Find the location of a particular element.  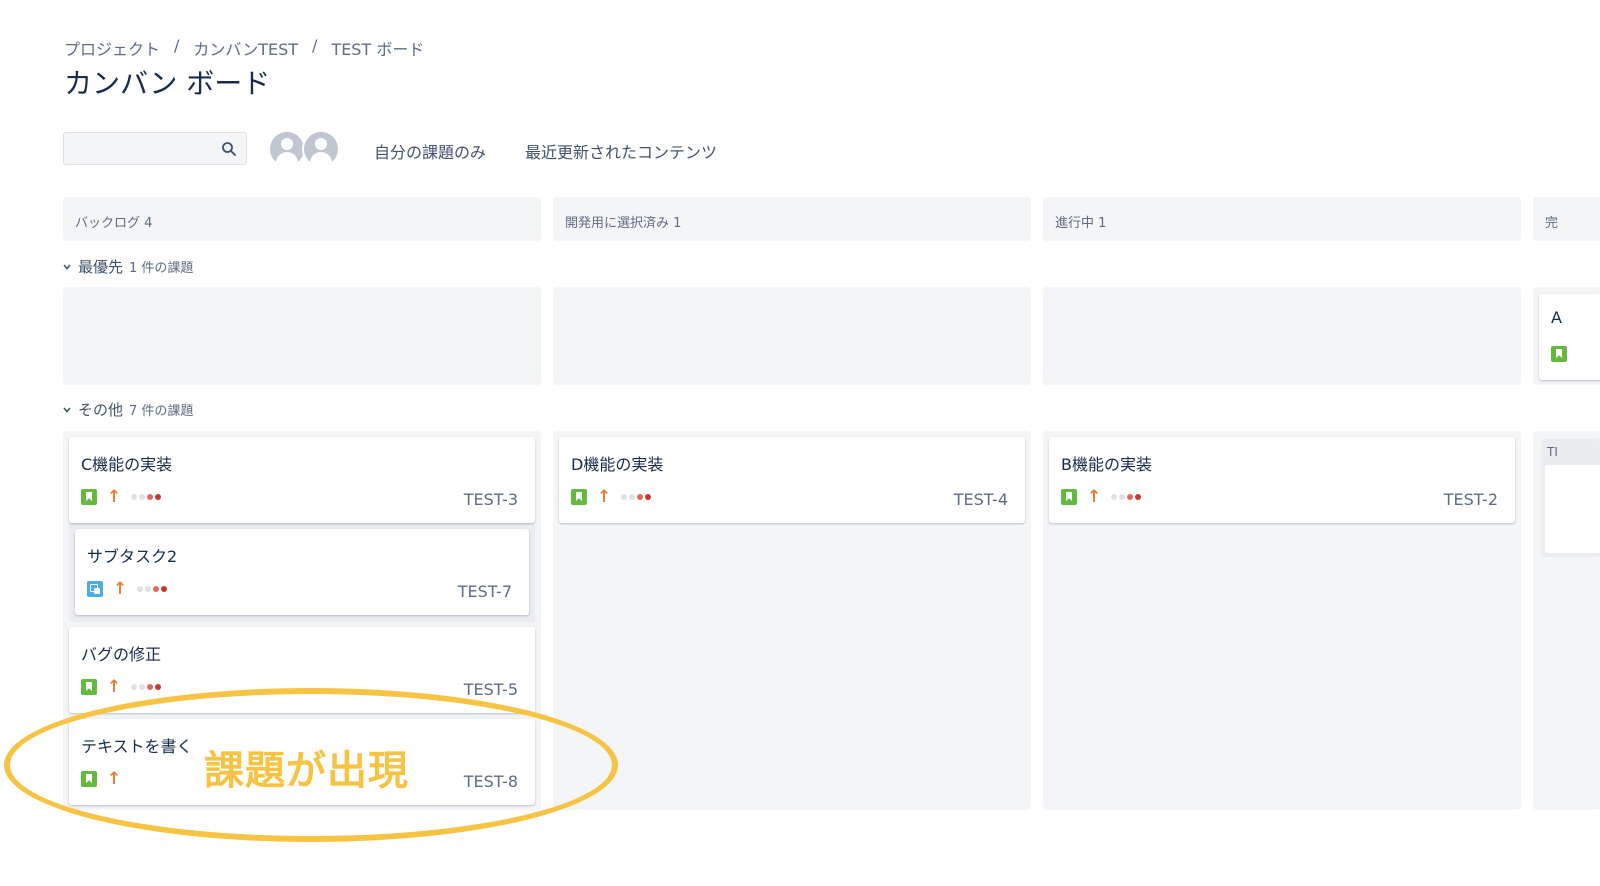

column-name: 開発用に選択済み is located at coordinates (617, 223).